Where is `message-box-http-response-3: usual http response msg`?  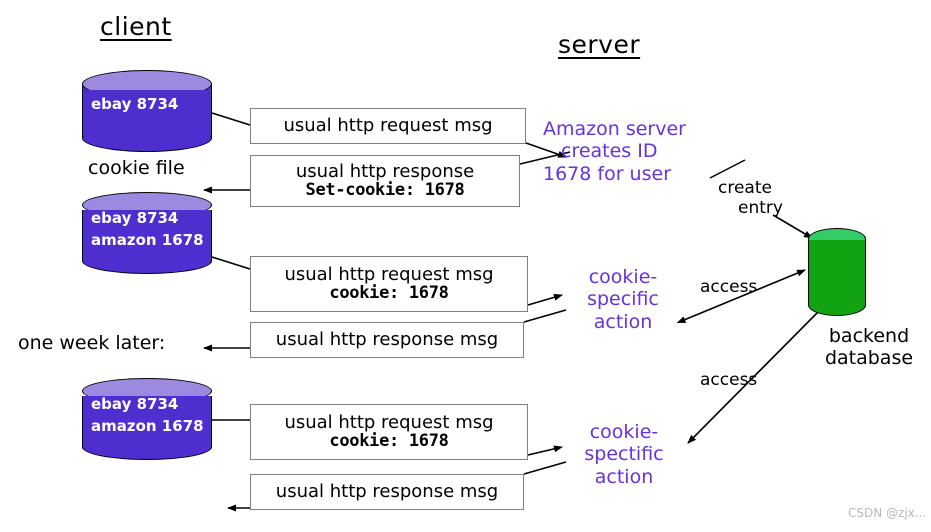 message-box-http-response-3: usual http response msg is located at coordinates (387, 492).